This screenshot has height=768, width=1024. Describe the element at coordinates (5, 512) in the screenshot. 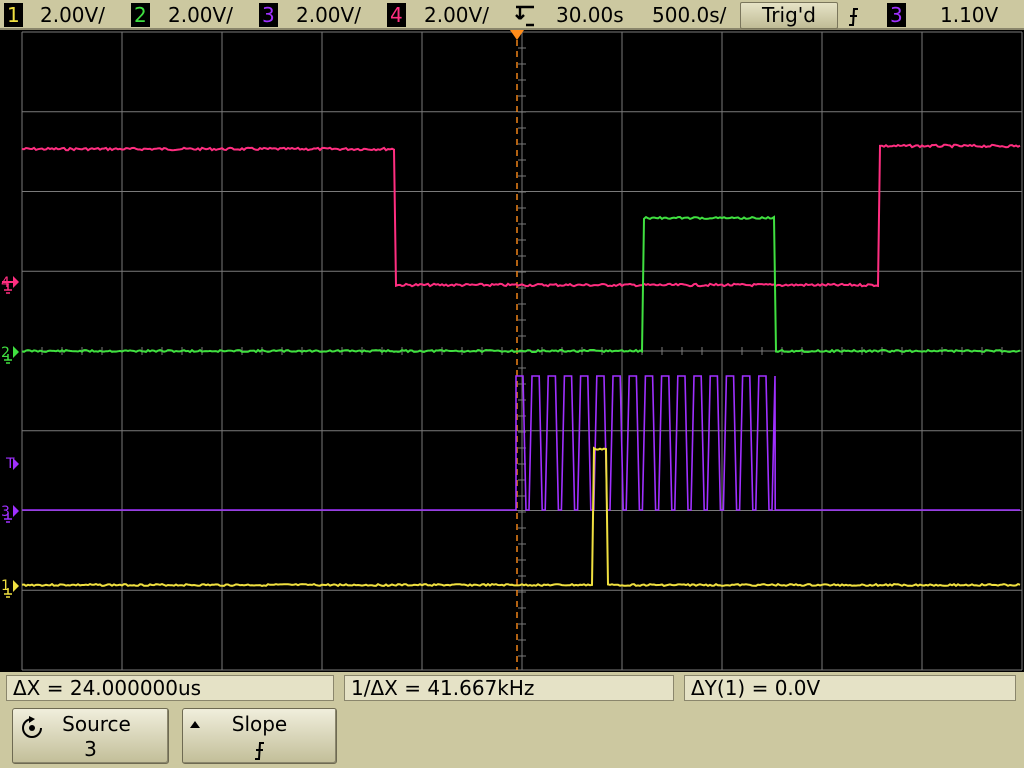

I see `ch3-marker-label: 3` at that location.